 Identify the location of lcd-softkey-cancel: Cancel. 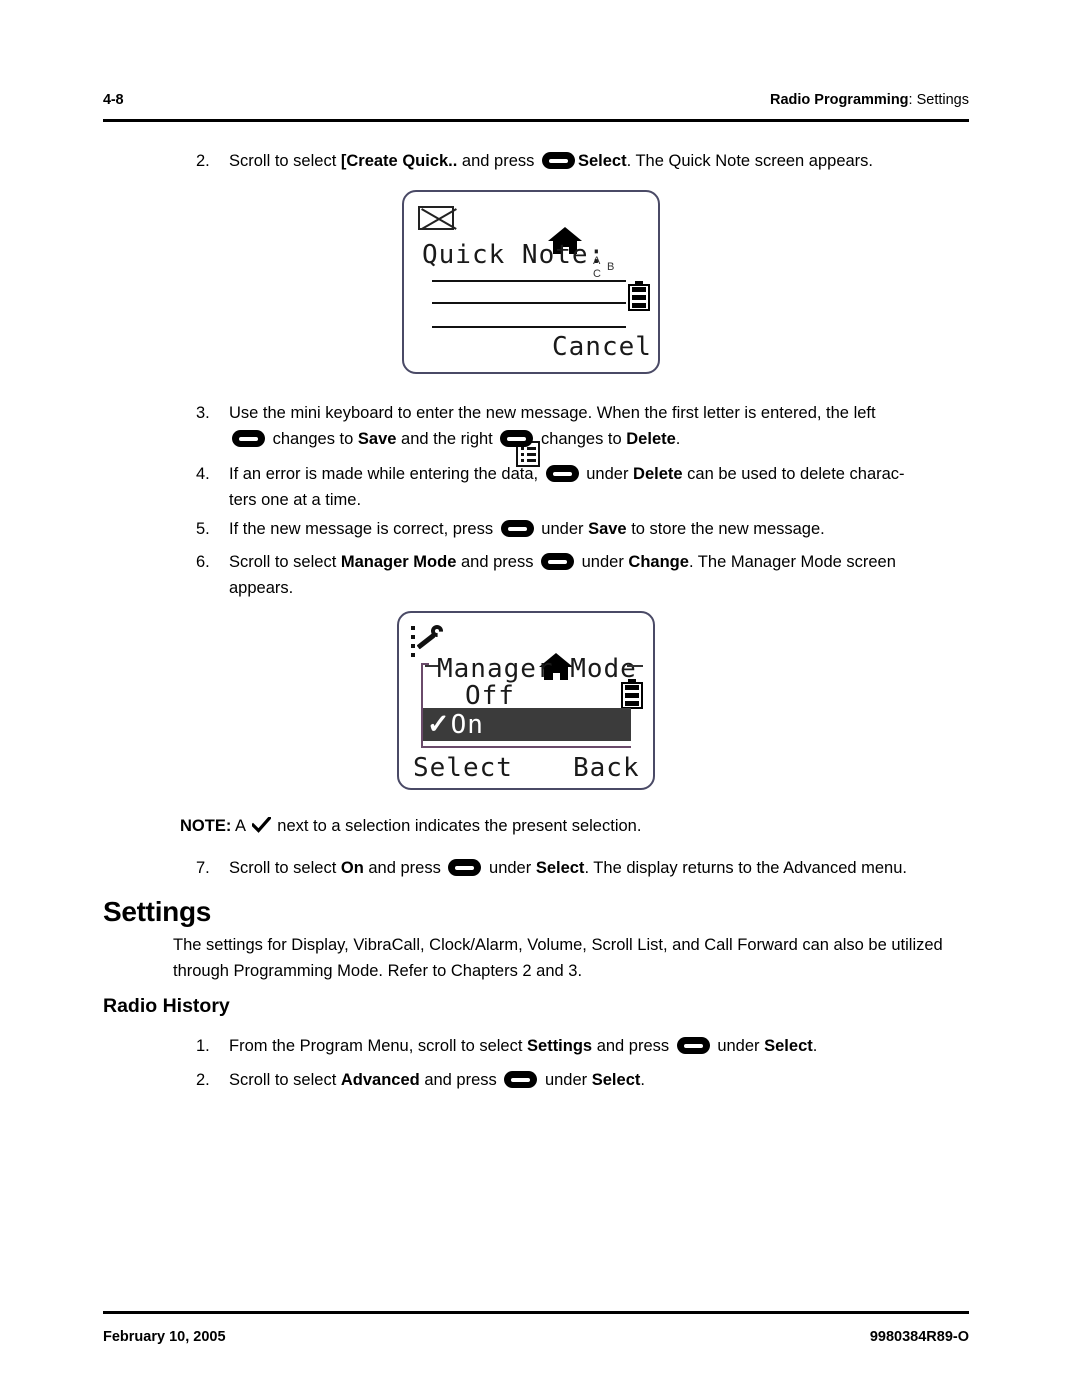
(602, 347).